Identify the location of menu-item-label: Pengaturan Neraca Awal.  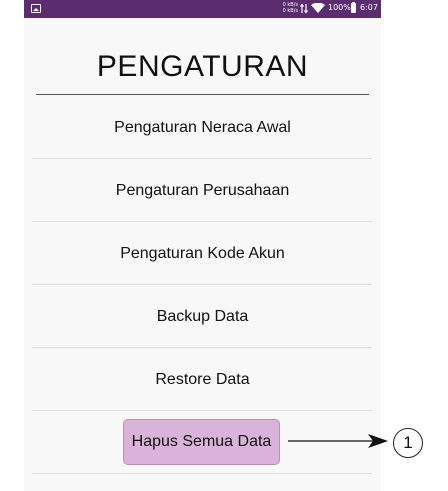
(202, 127).